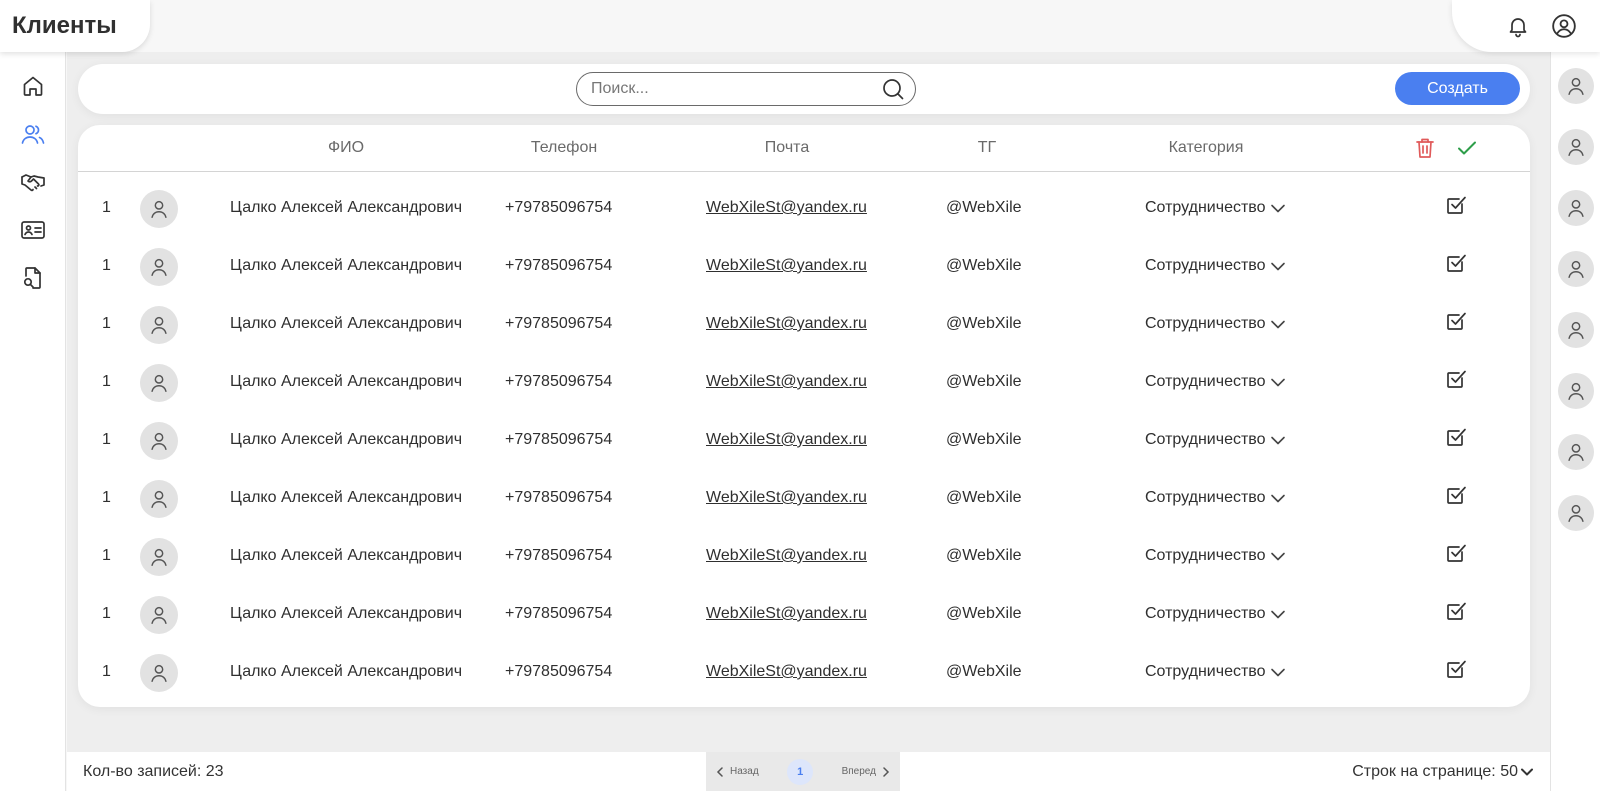  I want to click on search-field, so click(746, 89).